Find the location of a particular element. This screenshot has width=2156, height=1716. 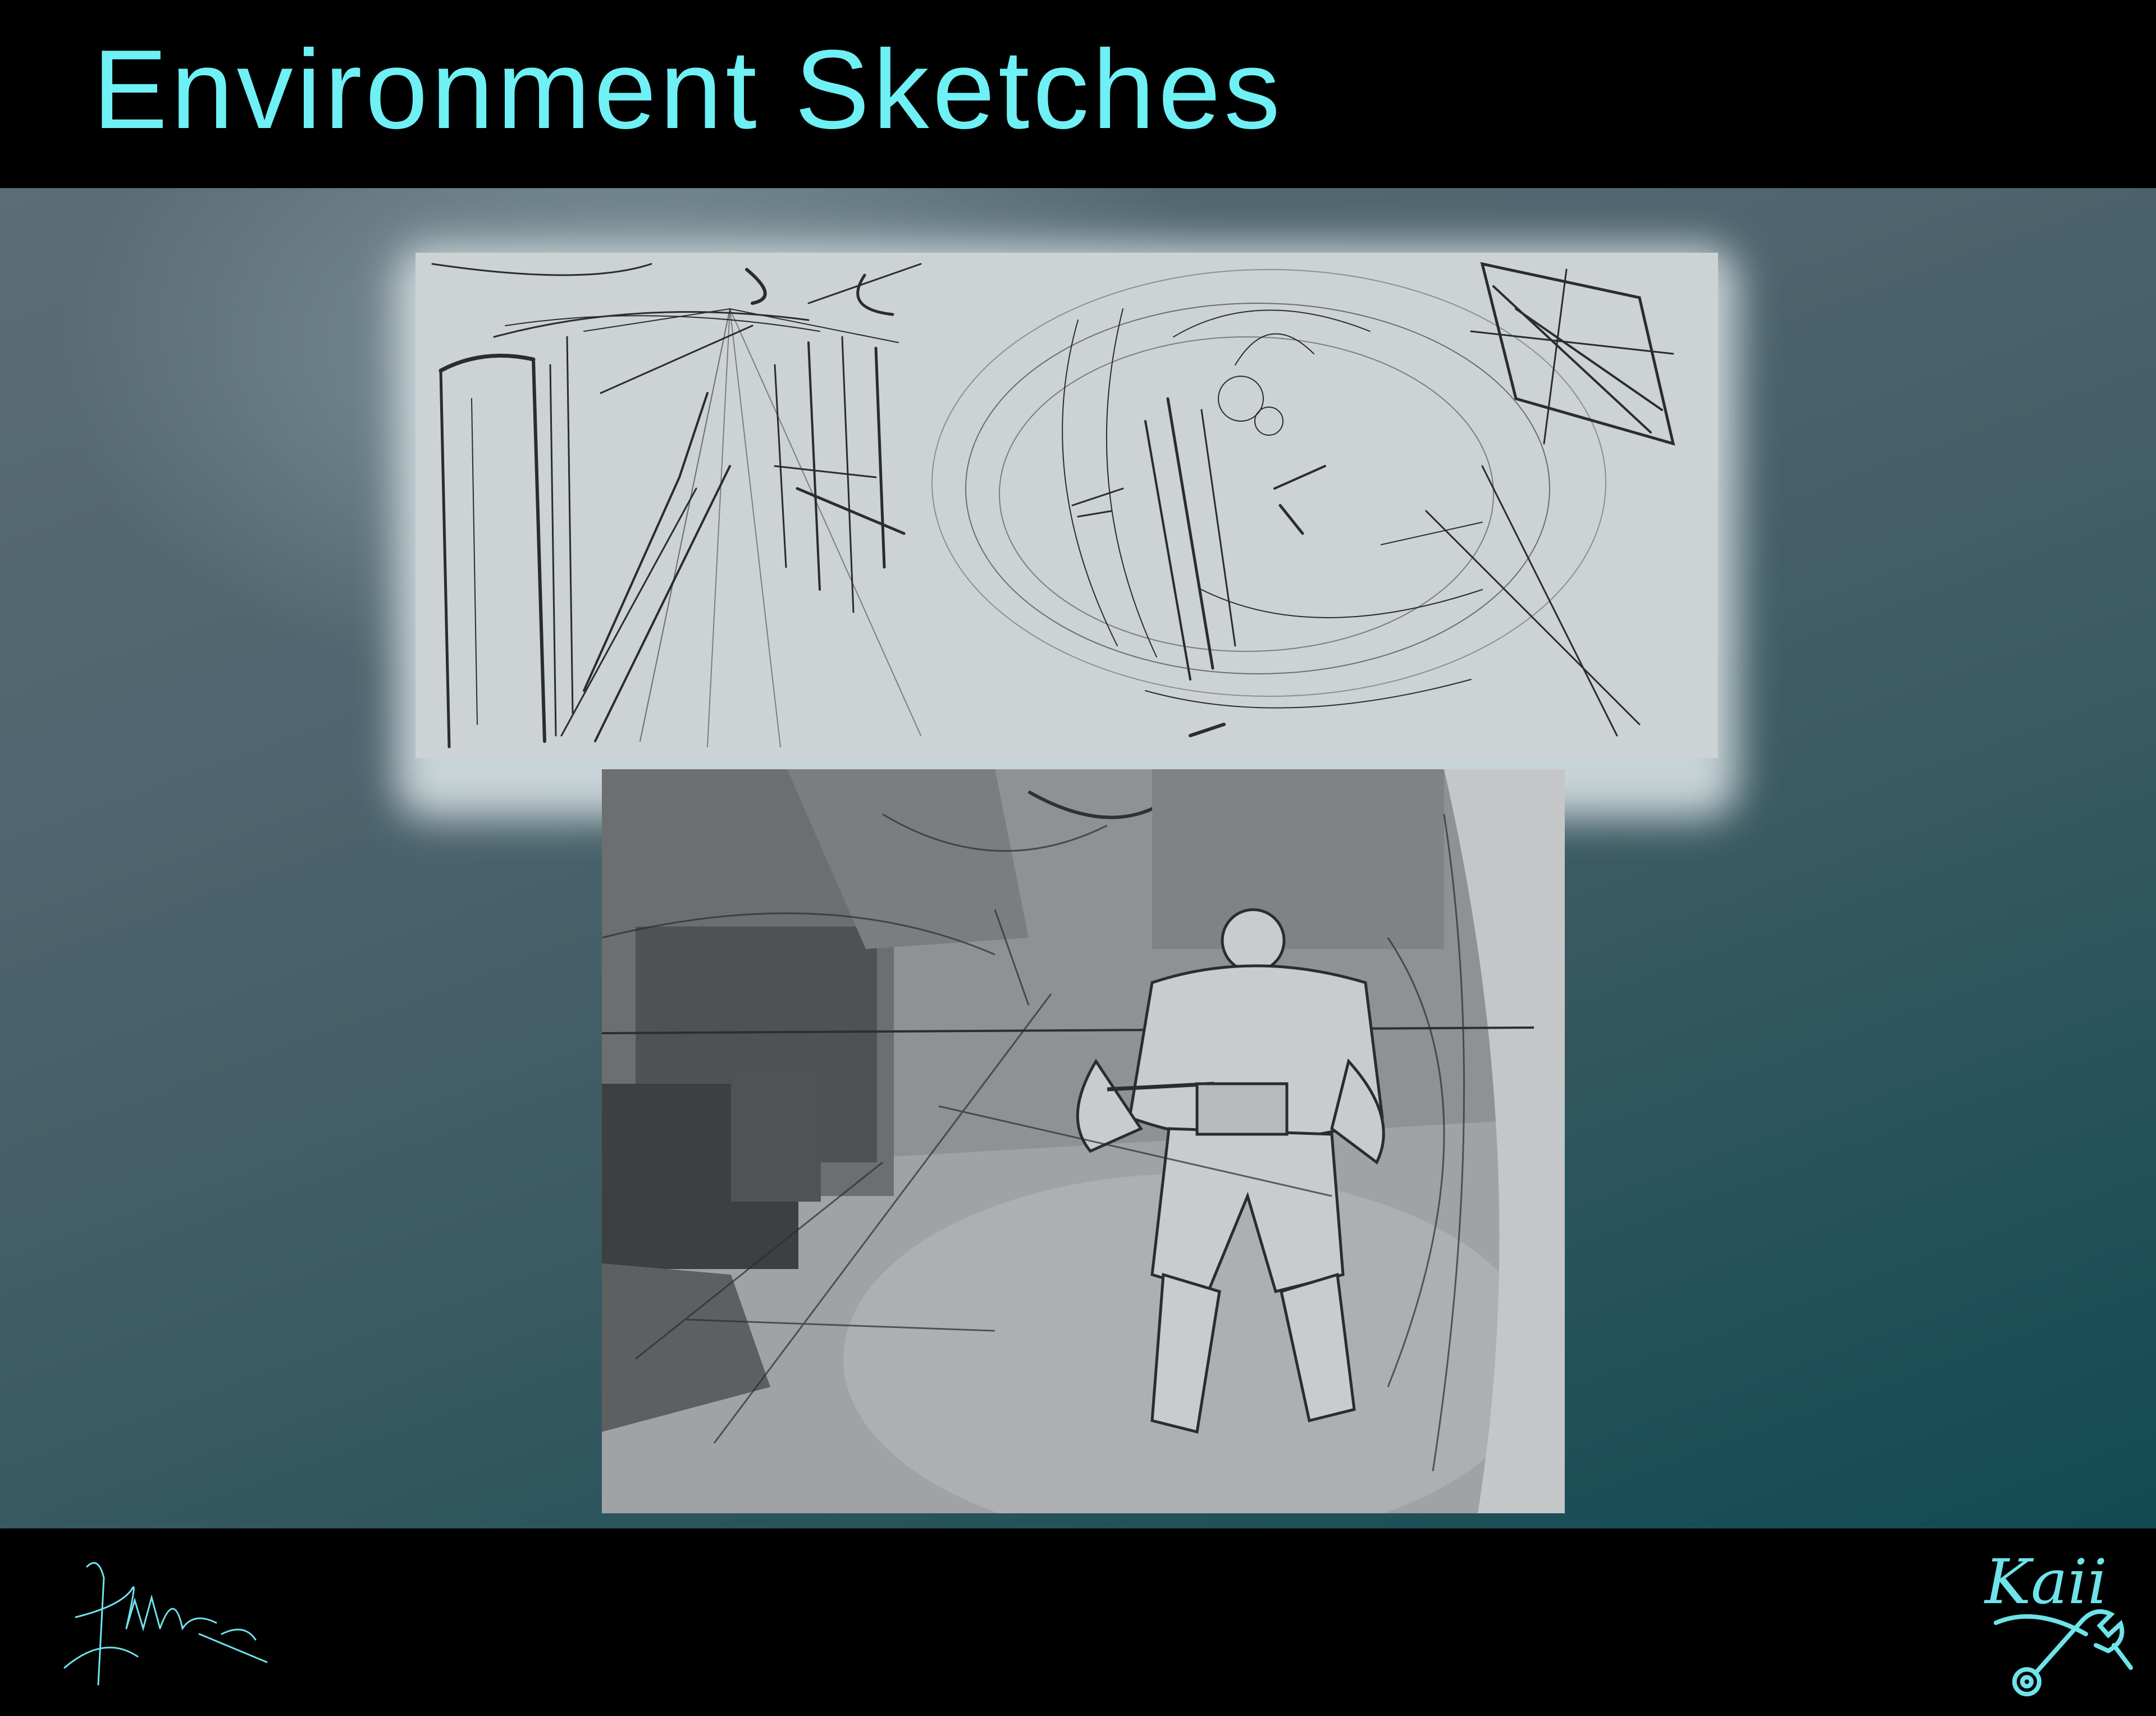

header-bar: Environment Sketches is located at coordinates (1078, 94).